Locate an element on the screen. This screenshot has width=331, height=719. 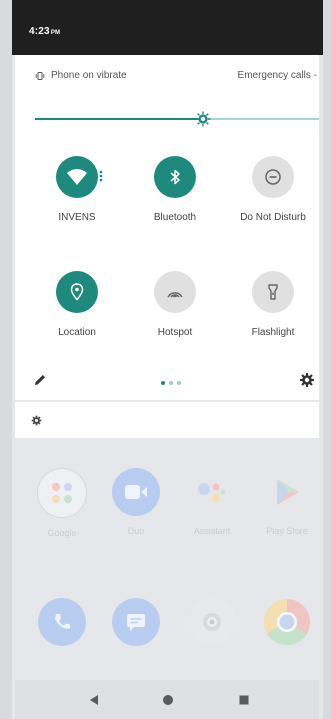
camera-icon is located at coordinates (212, 622).